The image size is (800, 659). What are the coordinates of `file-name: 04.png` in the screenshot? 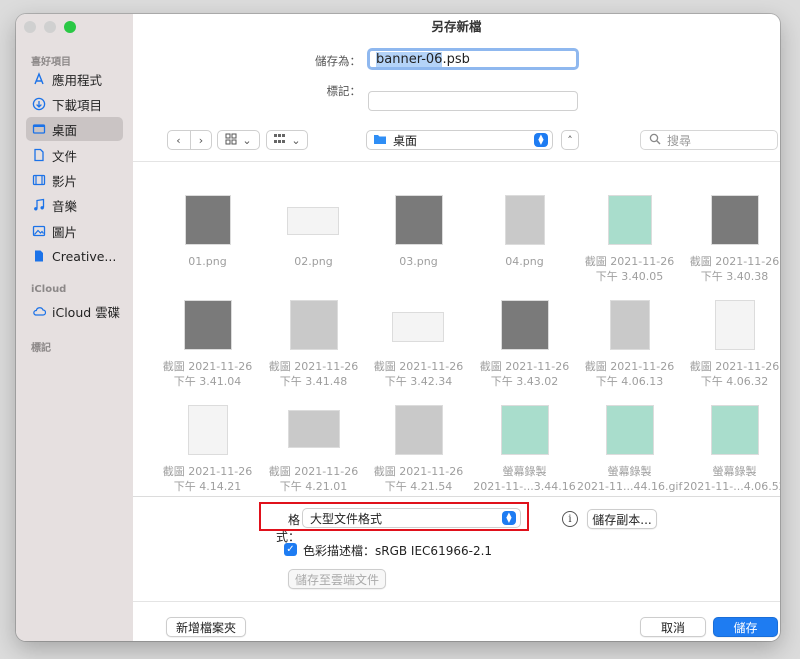 It's located at (524, 261).